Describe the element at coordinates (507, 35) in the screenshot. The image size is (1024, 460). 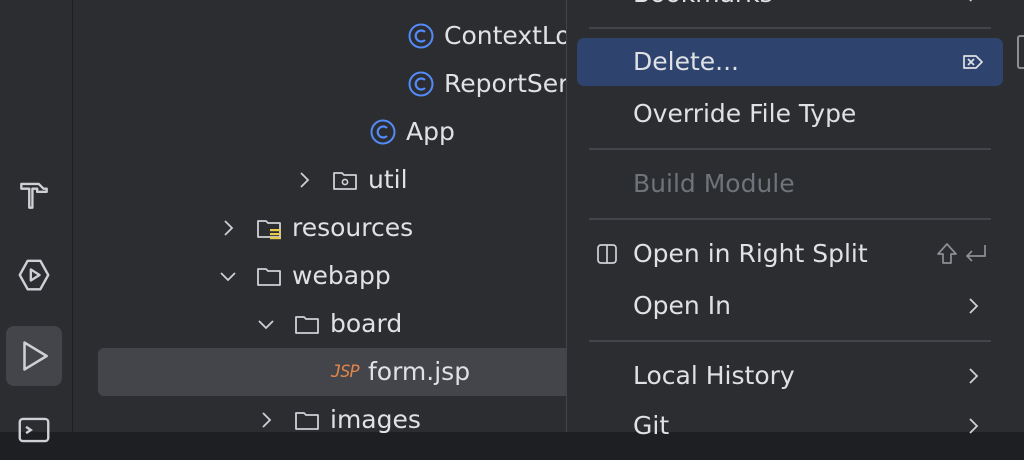
I see `tree-item-label: ContextLo` at that location.